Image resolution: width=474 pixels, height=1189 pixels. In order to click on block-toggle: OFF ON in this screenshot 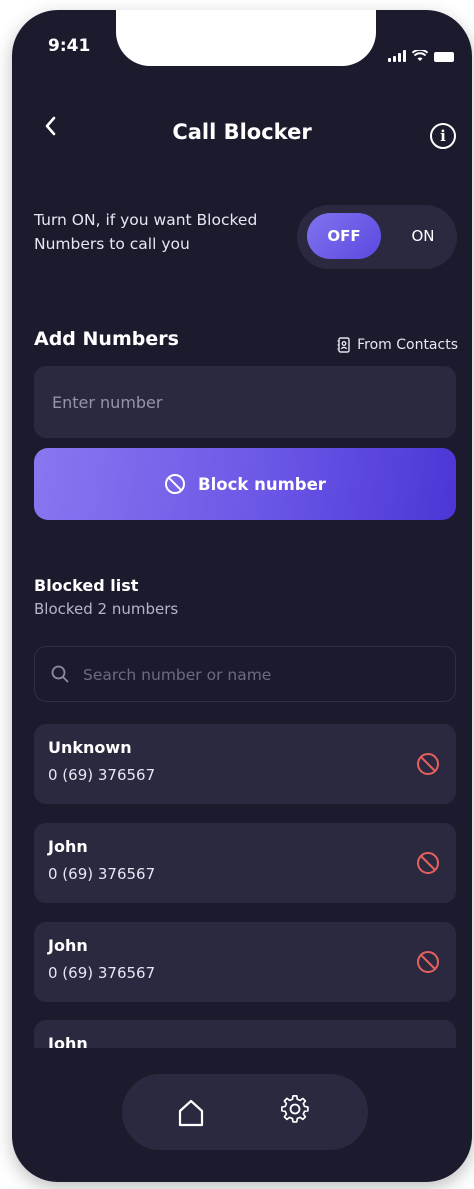, I will do `click(377, 237)`.